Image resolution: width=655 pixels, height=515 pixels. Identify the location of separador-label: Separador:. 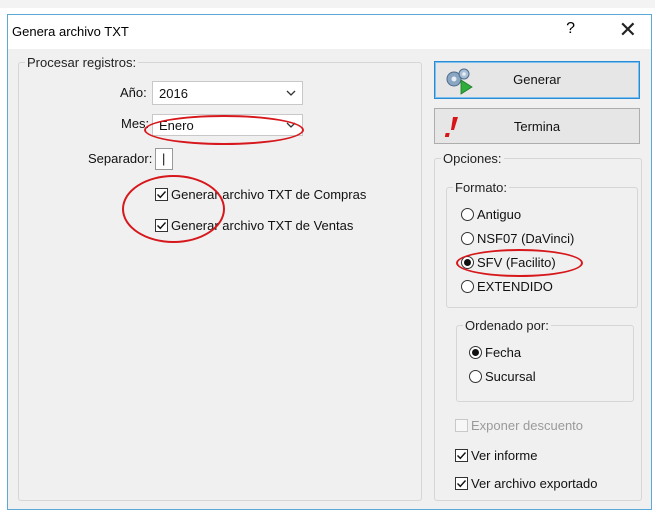
(120, 158).